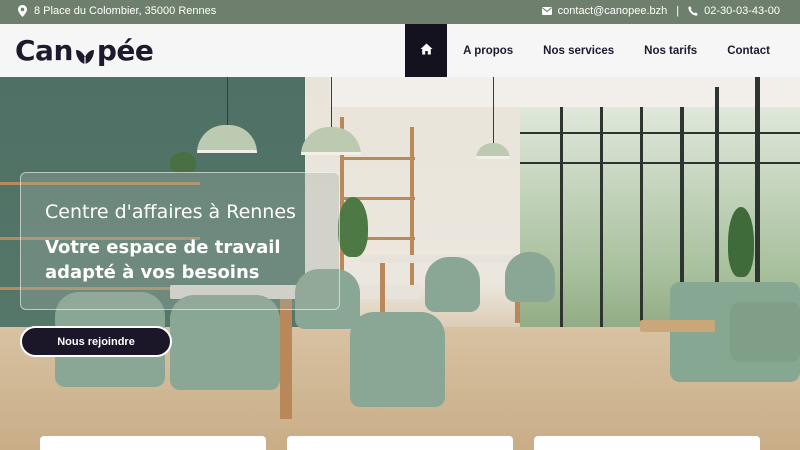 This screenshot has width=800, height=450. Describe the element at coordinates (96, 341) in the screenshot. I see `join-button: Nous rejoindre` at that location.